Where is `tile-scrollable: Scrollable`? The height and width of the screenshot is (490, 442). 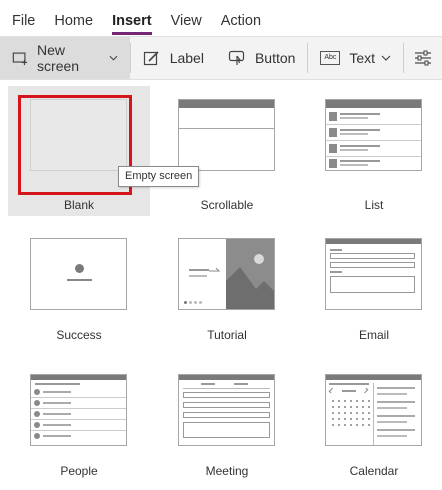
tile-scrollable: Scrollable is located at coordinates (227, 151).